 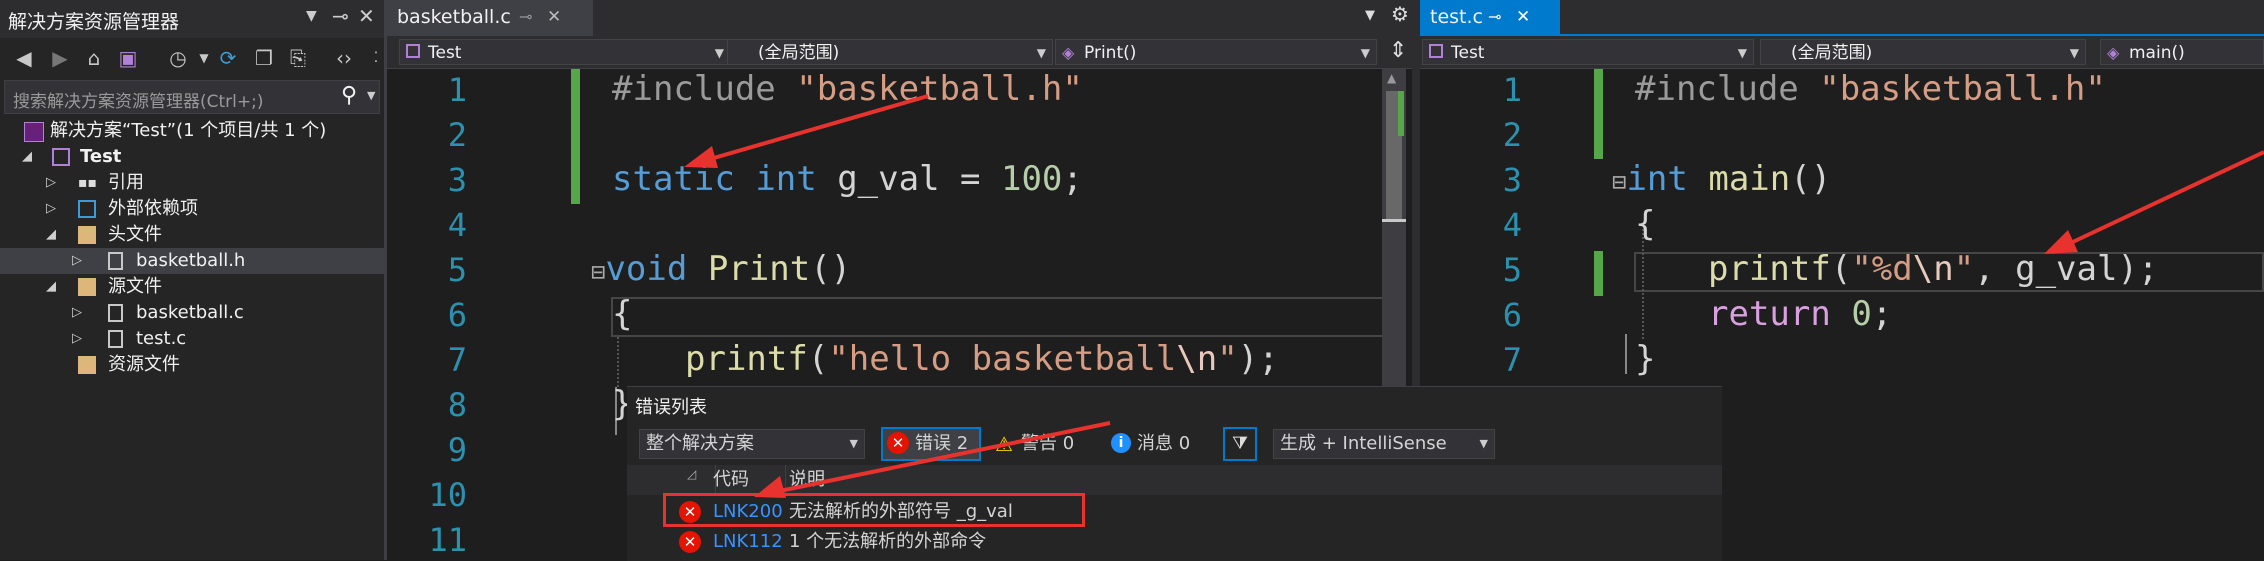 I want to click on arrow-to-static, so click(x=806, y=131).